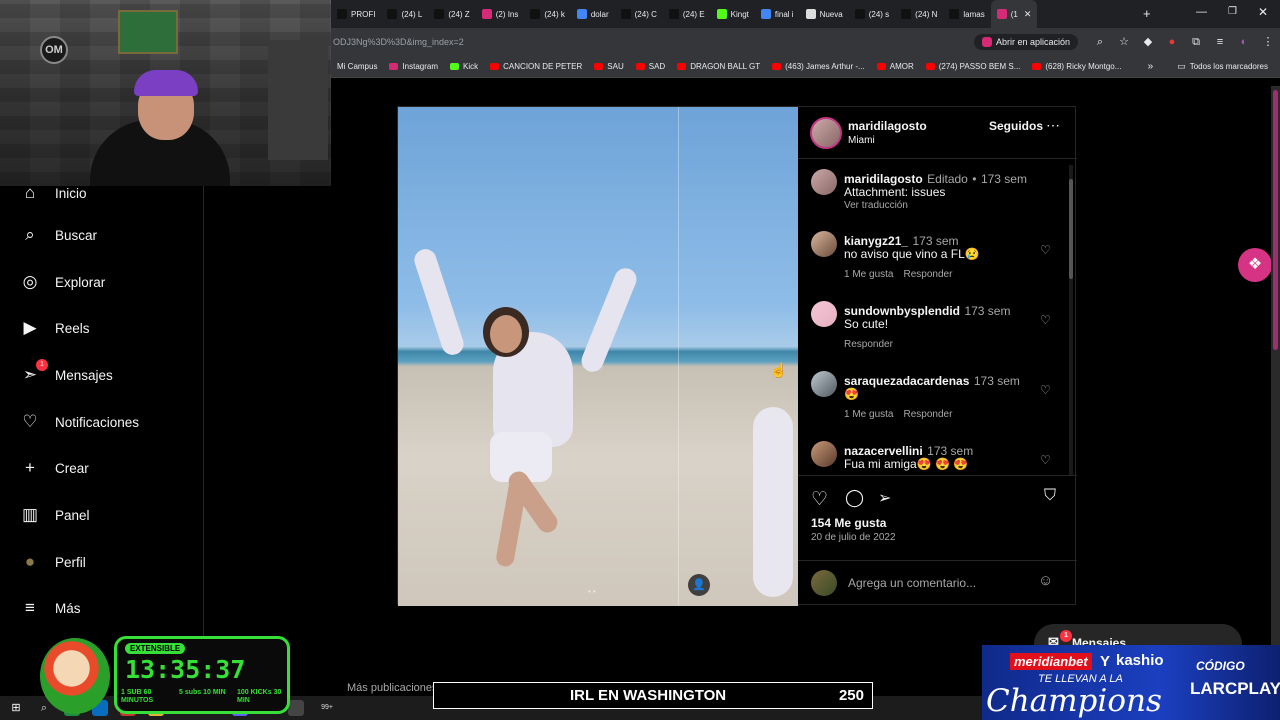 This screenshot has height=720, width=1280. Describe the element at coordinates (1255, 265) in the screenshot. I see `floating-extension-icon: ❖` at that location.